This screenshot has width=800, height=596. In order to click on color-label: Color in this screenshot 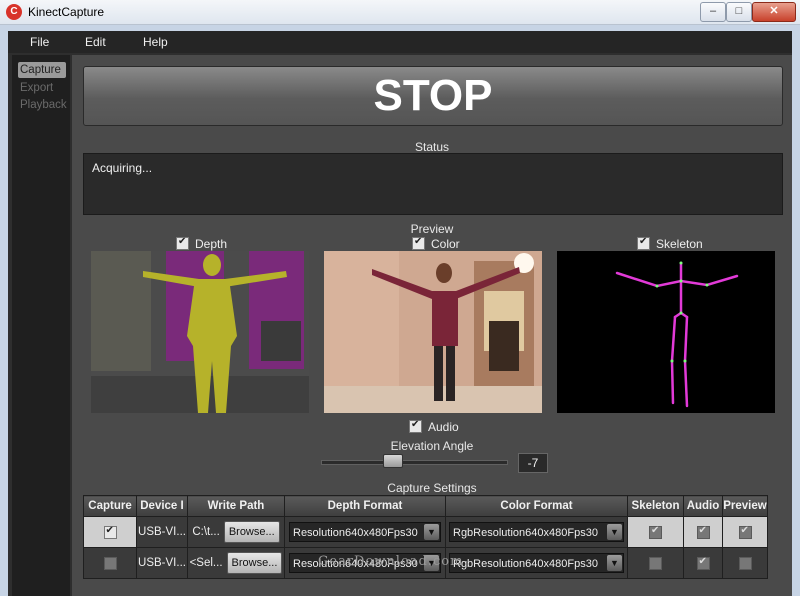, I will do `click(445, 243)`.